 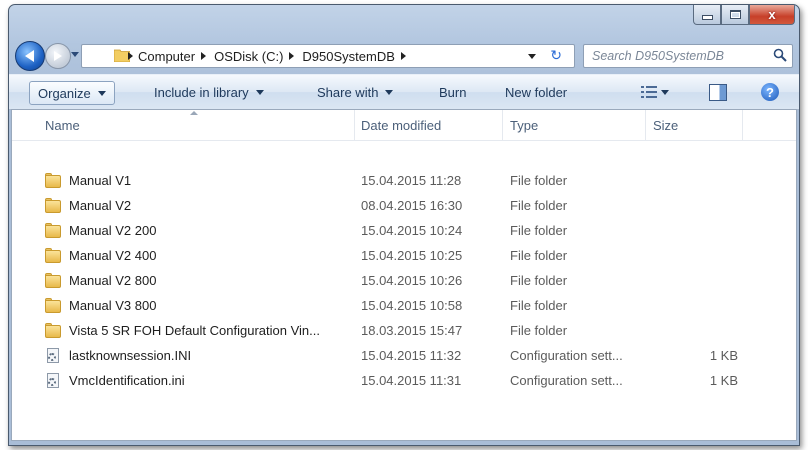 What do you see at coordinates (718, 92) in the screenshot?
I see `preview-pane-icon` at bounding box center [718, 92].